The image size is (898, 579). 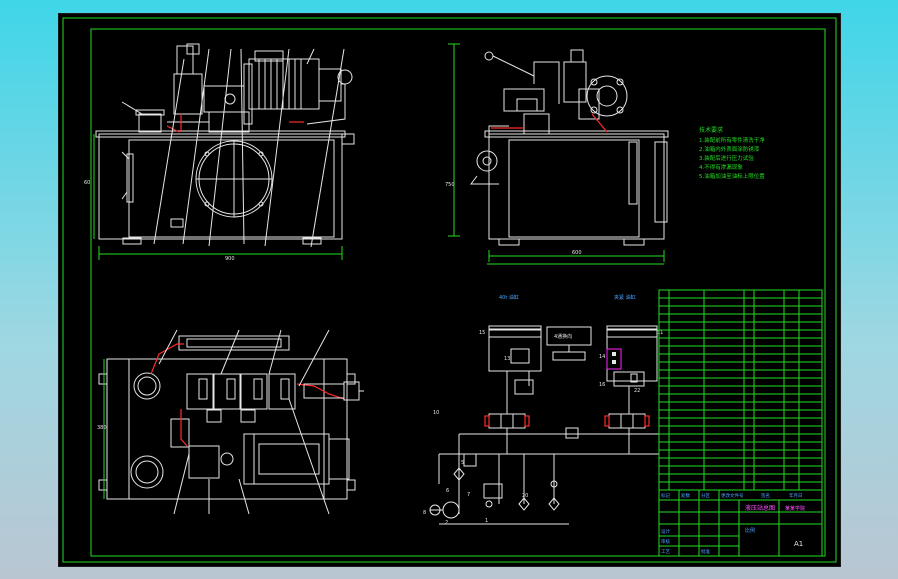 What do you see at coordinates (721, 167) in the screenshot?
I see `note-line: 4.不得有渗漏现象` at bounding box center [721, 167].